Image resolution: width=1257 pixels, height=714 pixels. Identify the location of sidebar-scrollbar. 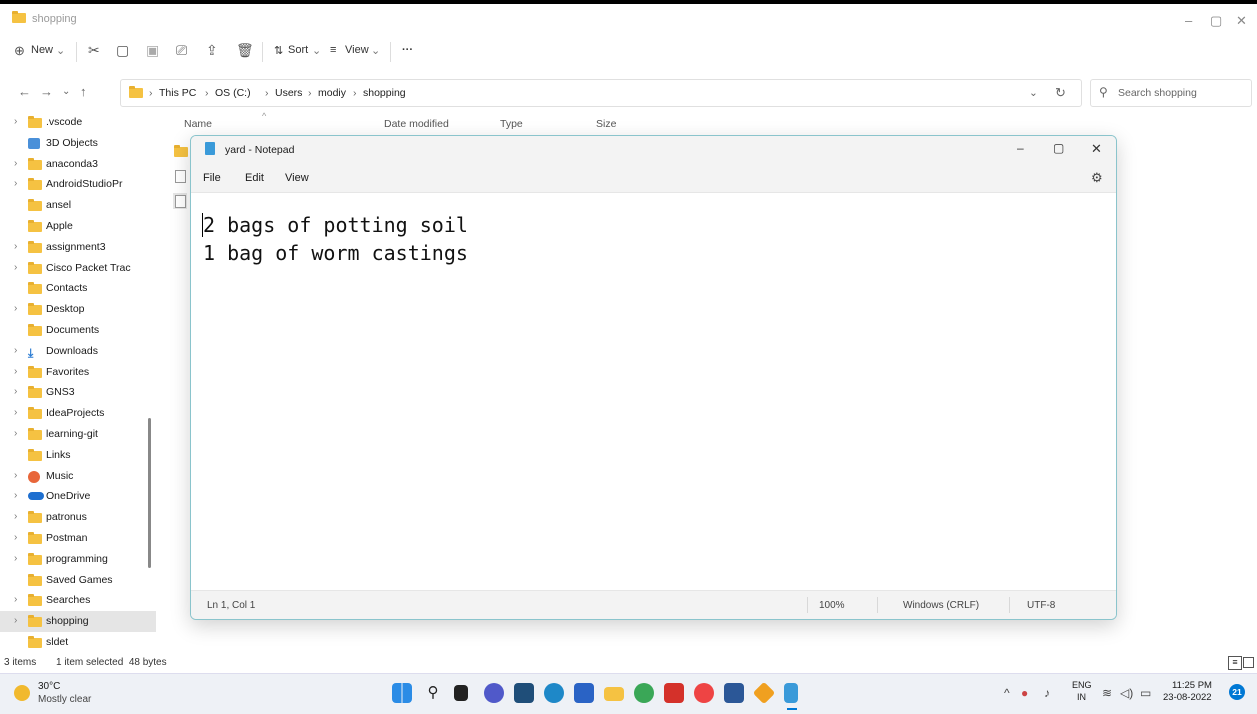
(149, 493).